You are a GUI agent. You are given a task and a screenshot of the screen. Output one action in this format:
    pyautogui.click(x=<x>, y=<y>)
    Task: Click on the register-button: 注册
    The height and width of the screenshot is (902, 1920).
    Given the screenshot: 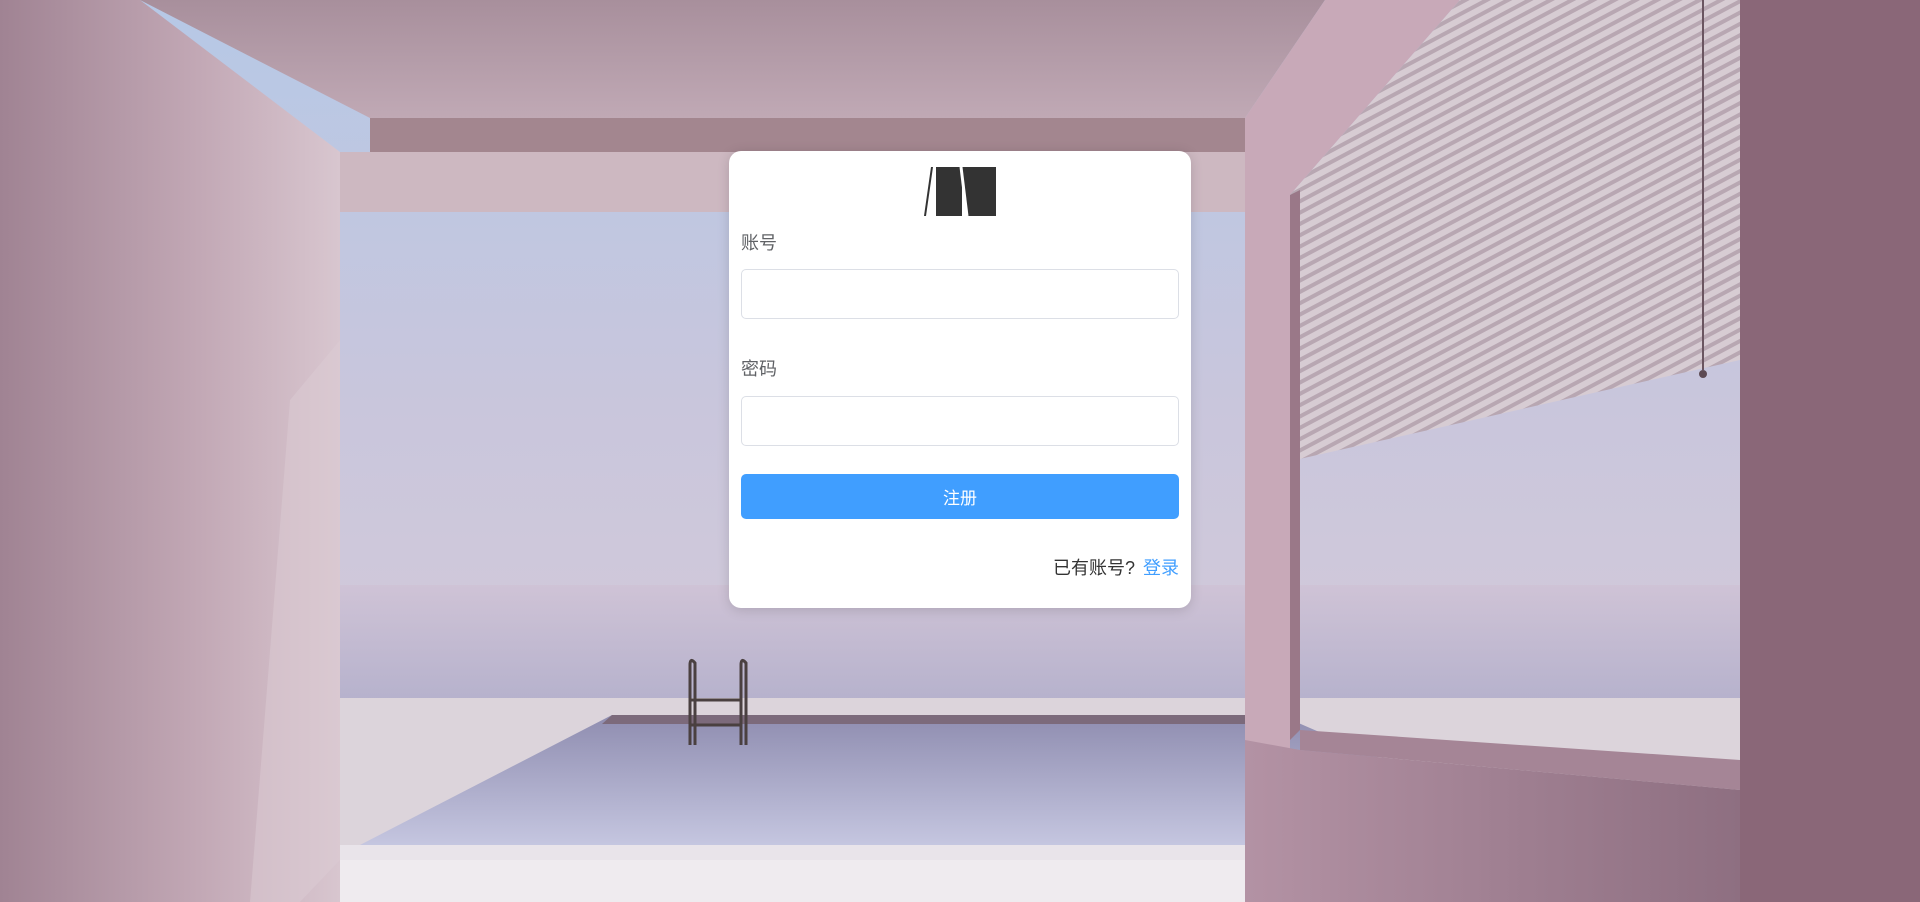 What is the action you would take?
    pyautogui.click(x=960, y=496)
    